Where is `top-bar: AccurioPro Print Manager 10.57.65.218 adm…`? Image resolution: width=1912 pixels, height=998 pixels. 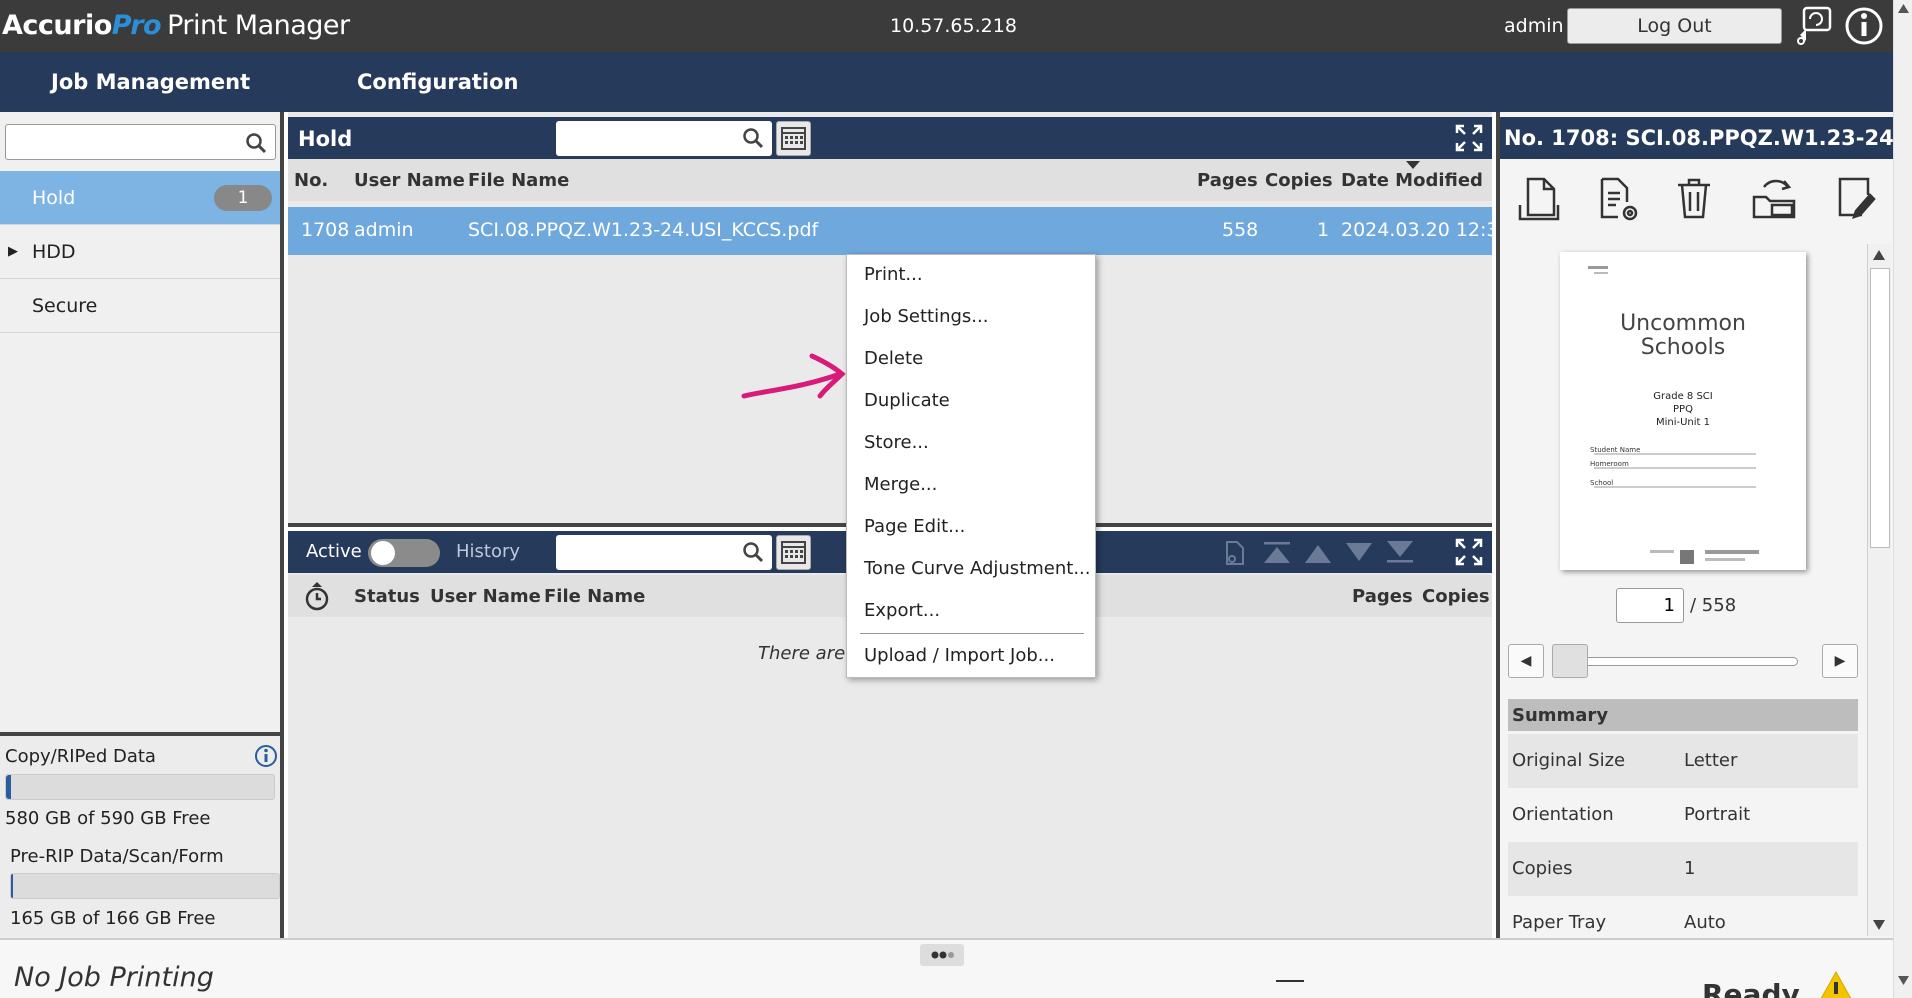
top-bar: AccurioPro Print Manager 10.57.65.218 adm… is located at coordinates (946, 26).